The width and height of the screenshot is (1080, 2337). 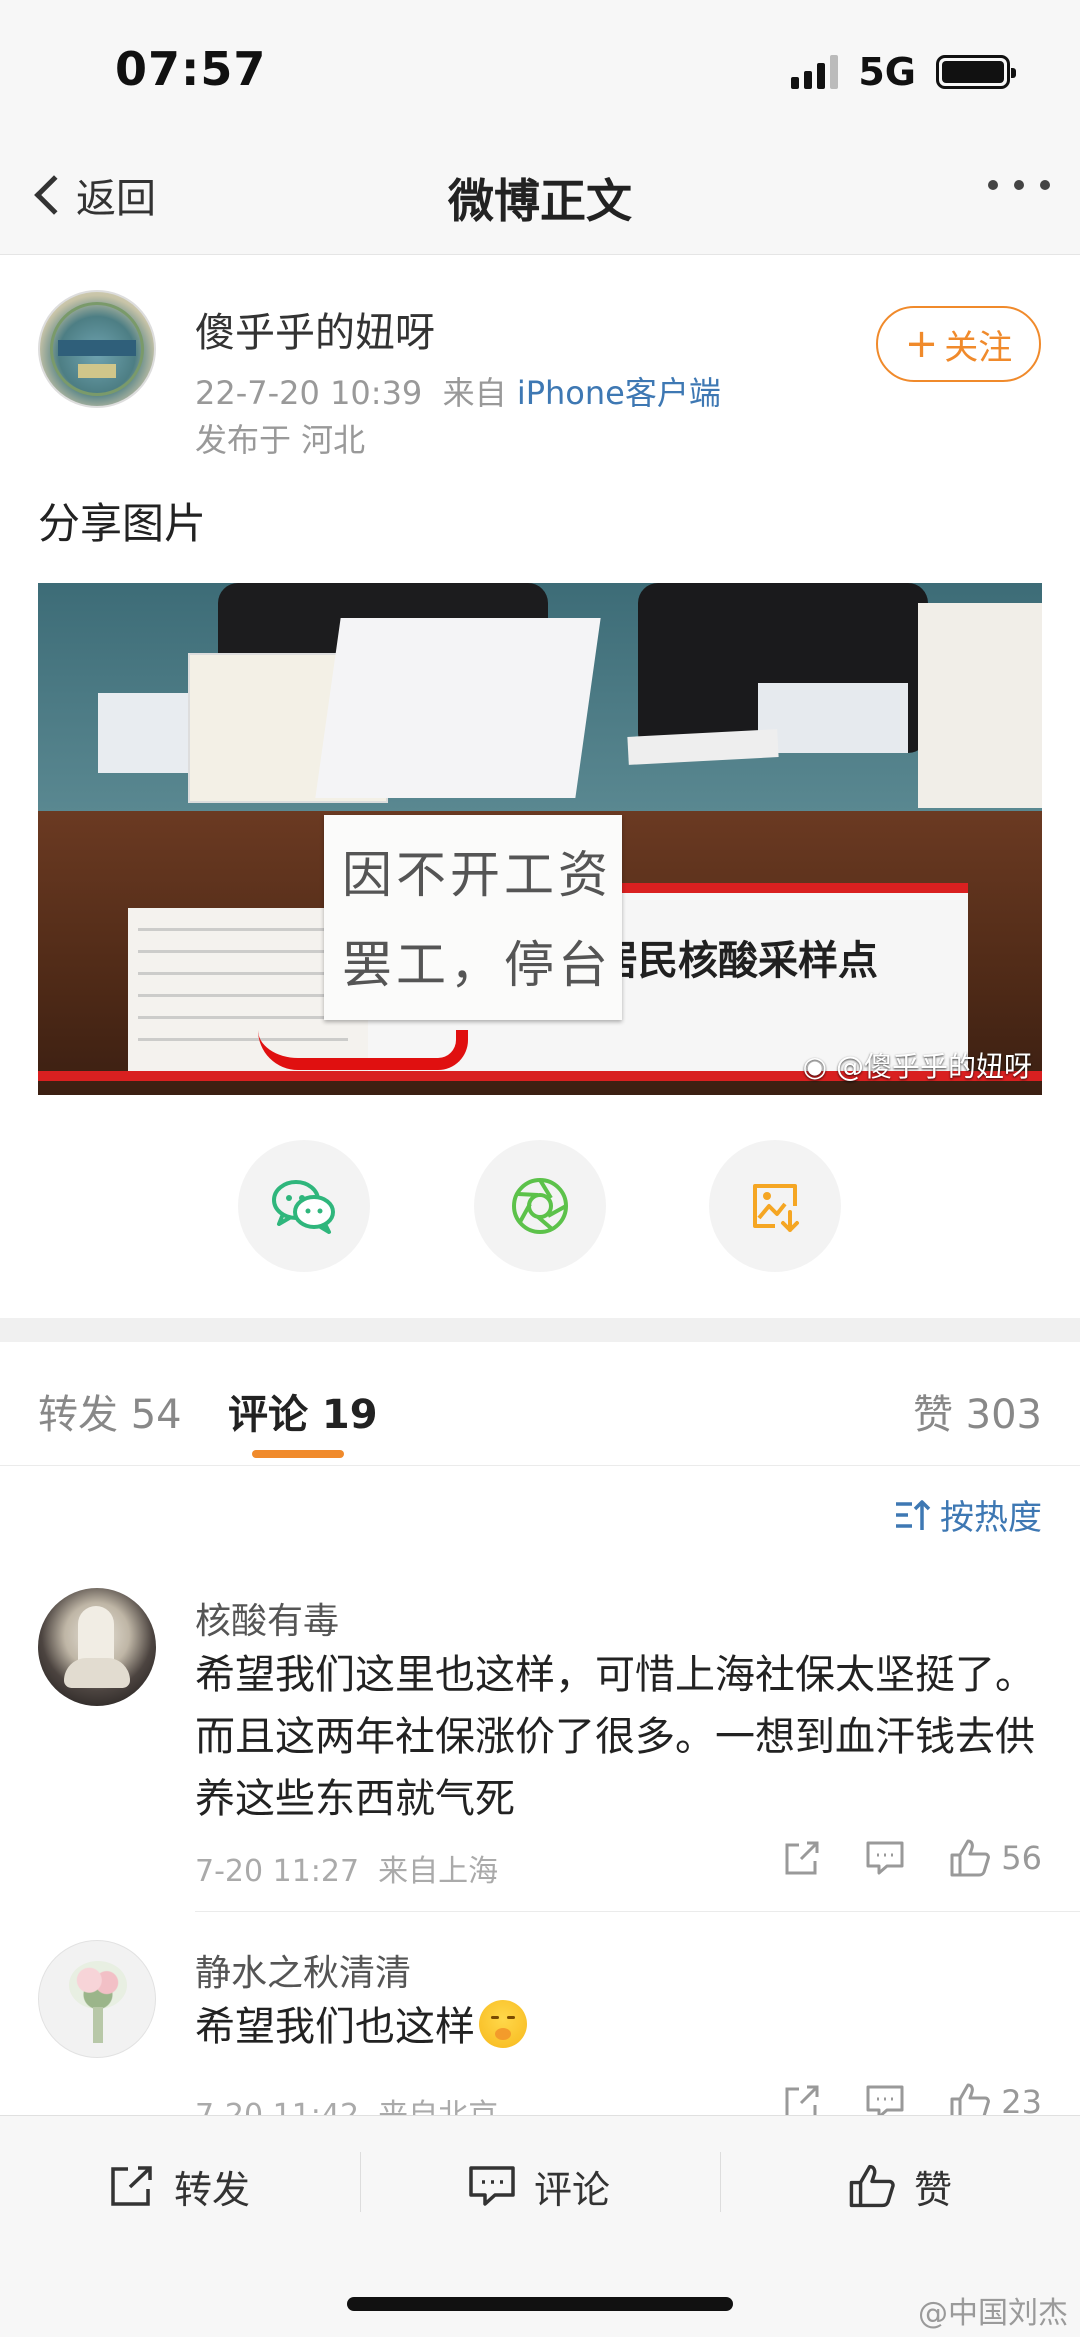 What do you see at coordinates (913, 1514) in the screenshot?
I see `sort-icon` at bounding box center [913, 1514].